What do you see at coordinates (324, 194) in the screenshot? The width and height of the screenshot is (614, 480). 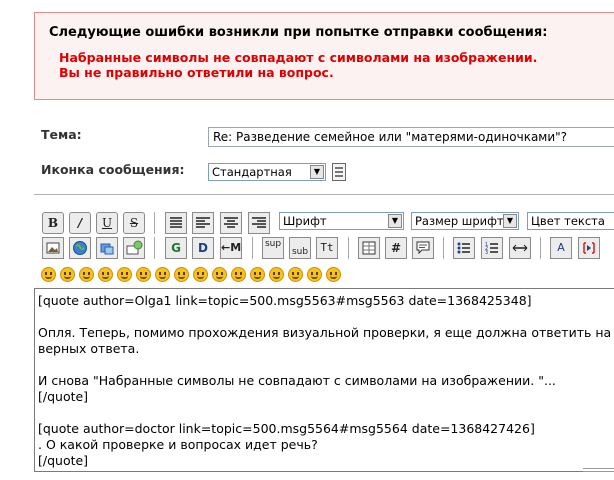 I see `divider` at bounding box center [324, 194].